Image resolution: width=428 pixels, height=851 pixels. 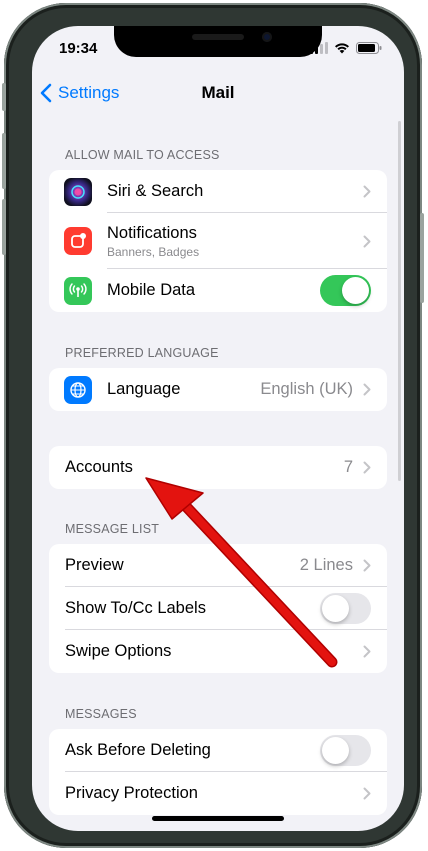 I want to click on row-siri-search-label: Siri & Search, so click(x=155, y=191).